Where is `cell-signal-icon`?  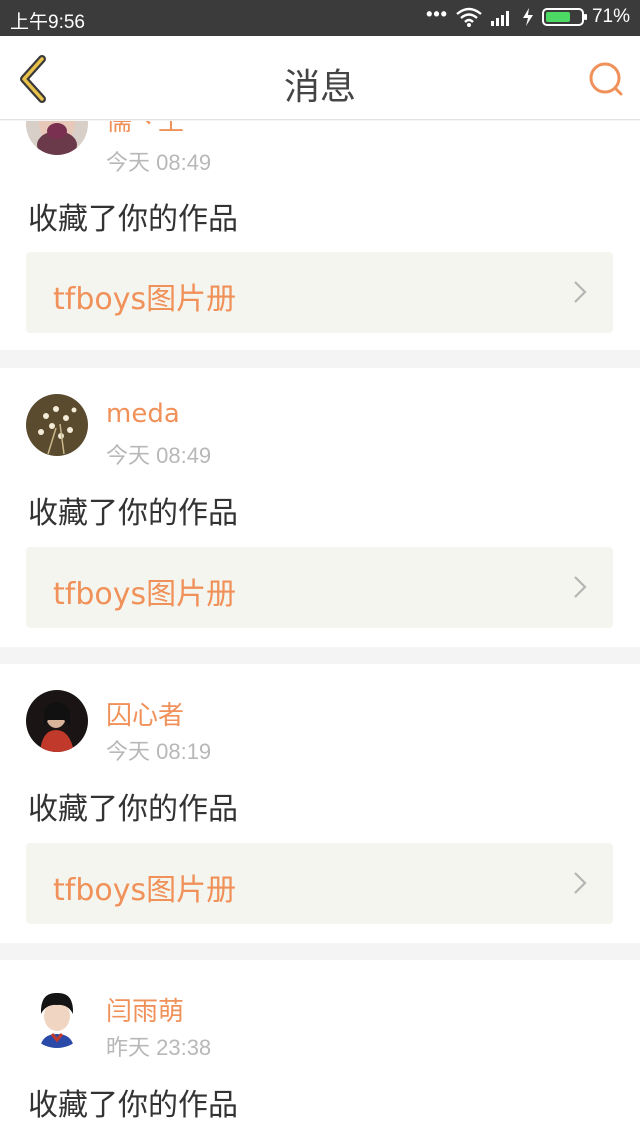 cell-signal-icon is located at coordinates (499, 18).